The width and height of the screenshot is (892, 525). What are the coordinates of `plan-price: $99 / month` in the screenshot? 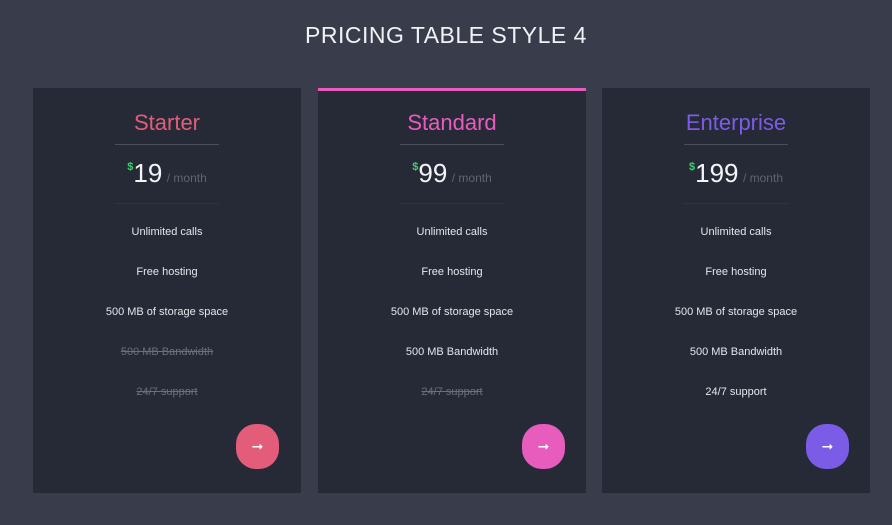 It's located at (452, 173).